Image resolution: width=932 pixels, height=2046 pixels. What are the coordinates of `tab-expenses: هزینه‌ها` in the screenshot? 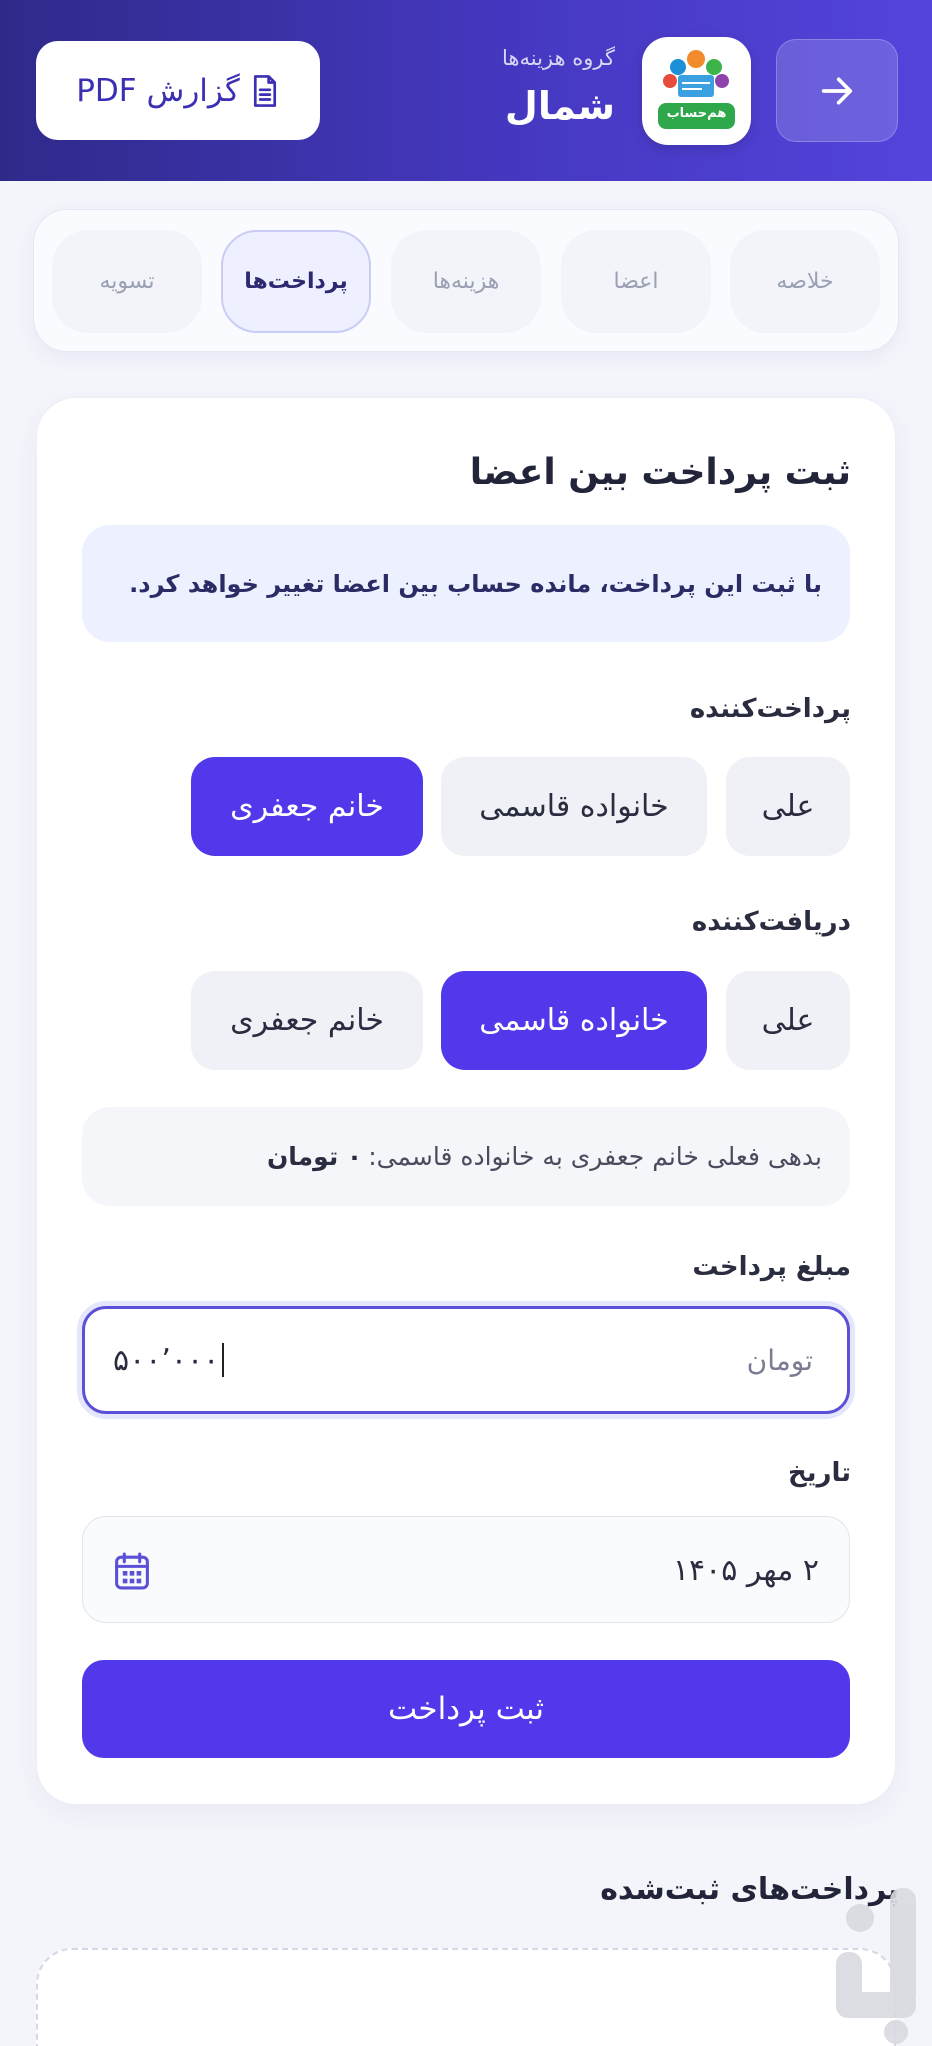 It's located at (466, 281).